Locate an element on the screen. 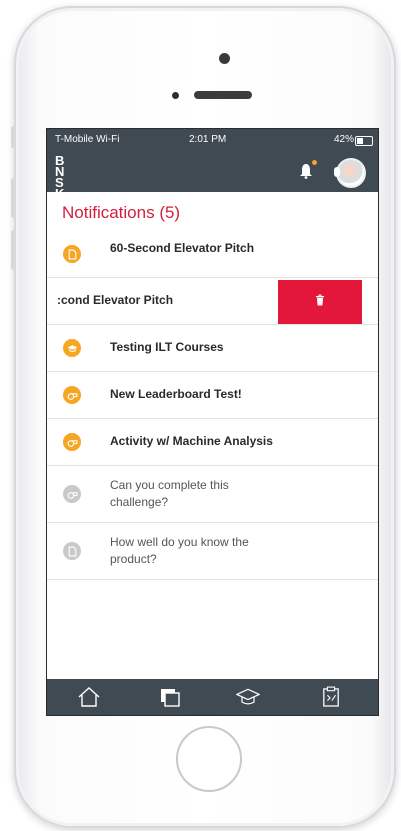 The width and height of the screenshot is (401, 831). delete-button is located at coordinates (320, 302).